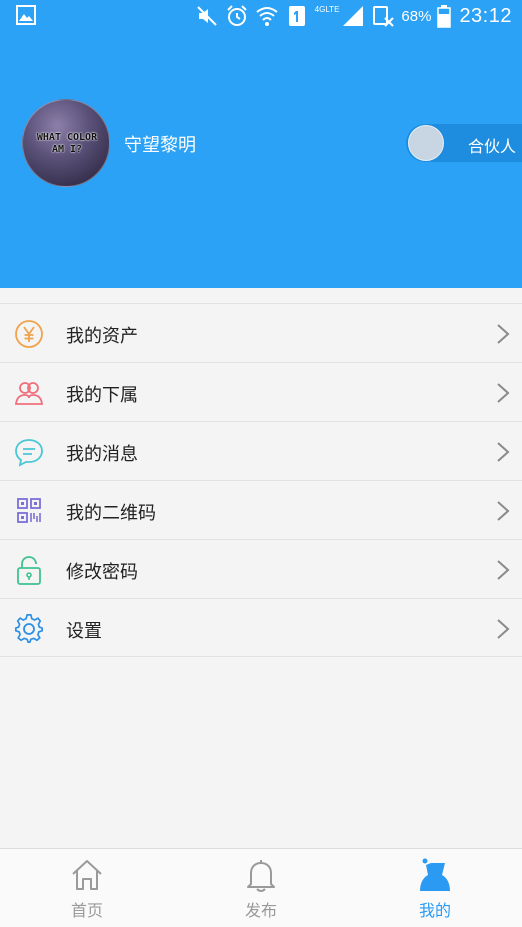  What do you see at coordinates (435, 874) in the screenshot?
I see `person-icon` at bounding box center [435, 874].